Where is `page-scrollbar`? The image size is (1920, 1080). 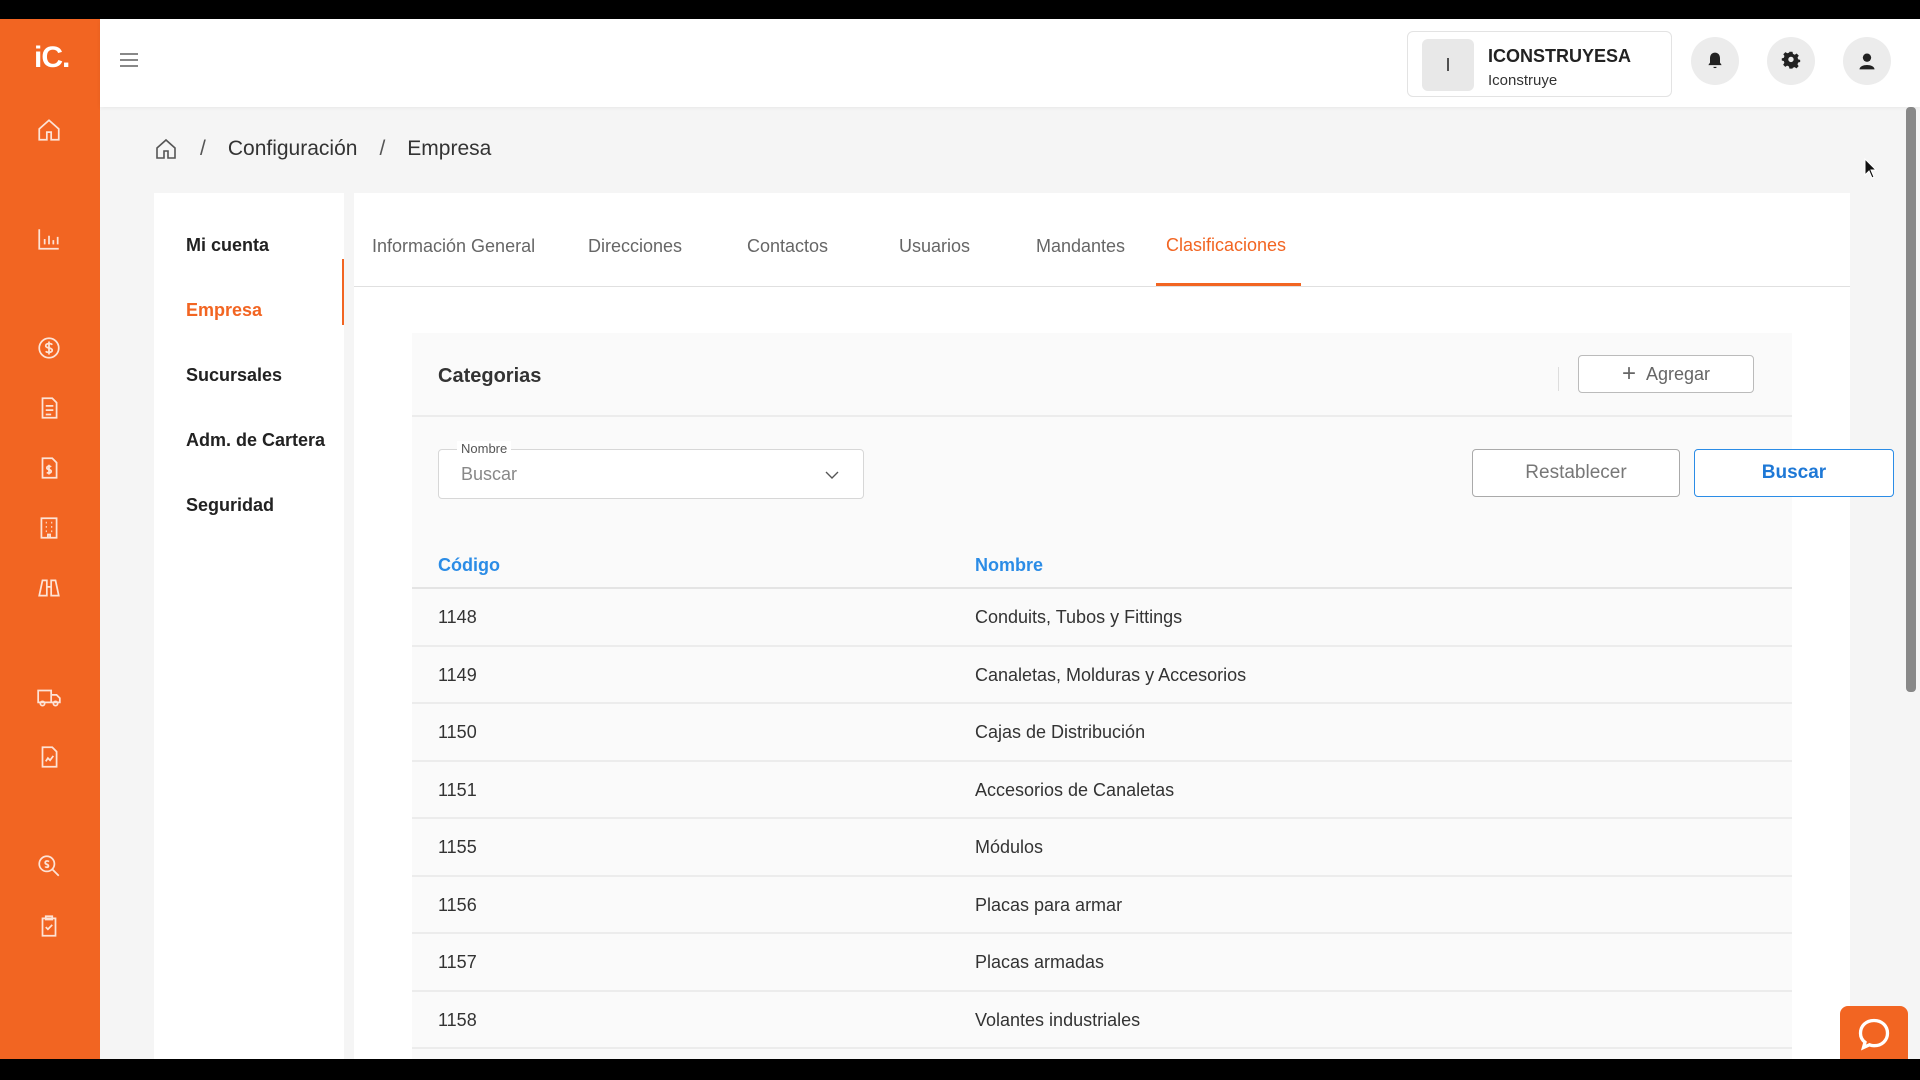
page-scrollbar is located at coordinates (1911, 399).